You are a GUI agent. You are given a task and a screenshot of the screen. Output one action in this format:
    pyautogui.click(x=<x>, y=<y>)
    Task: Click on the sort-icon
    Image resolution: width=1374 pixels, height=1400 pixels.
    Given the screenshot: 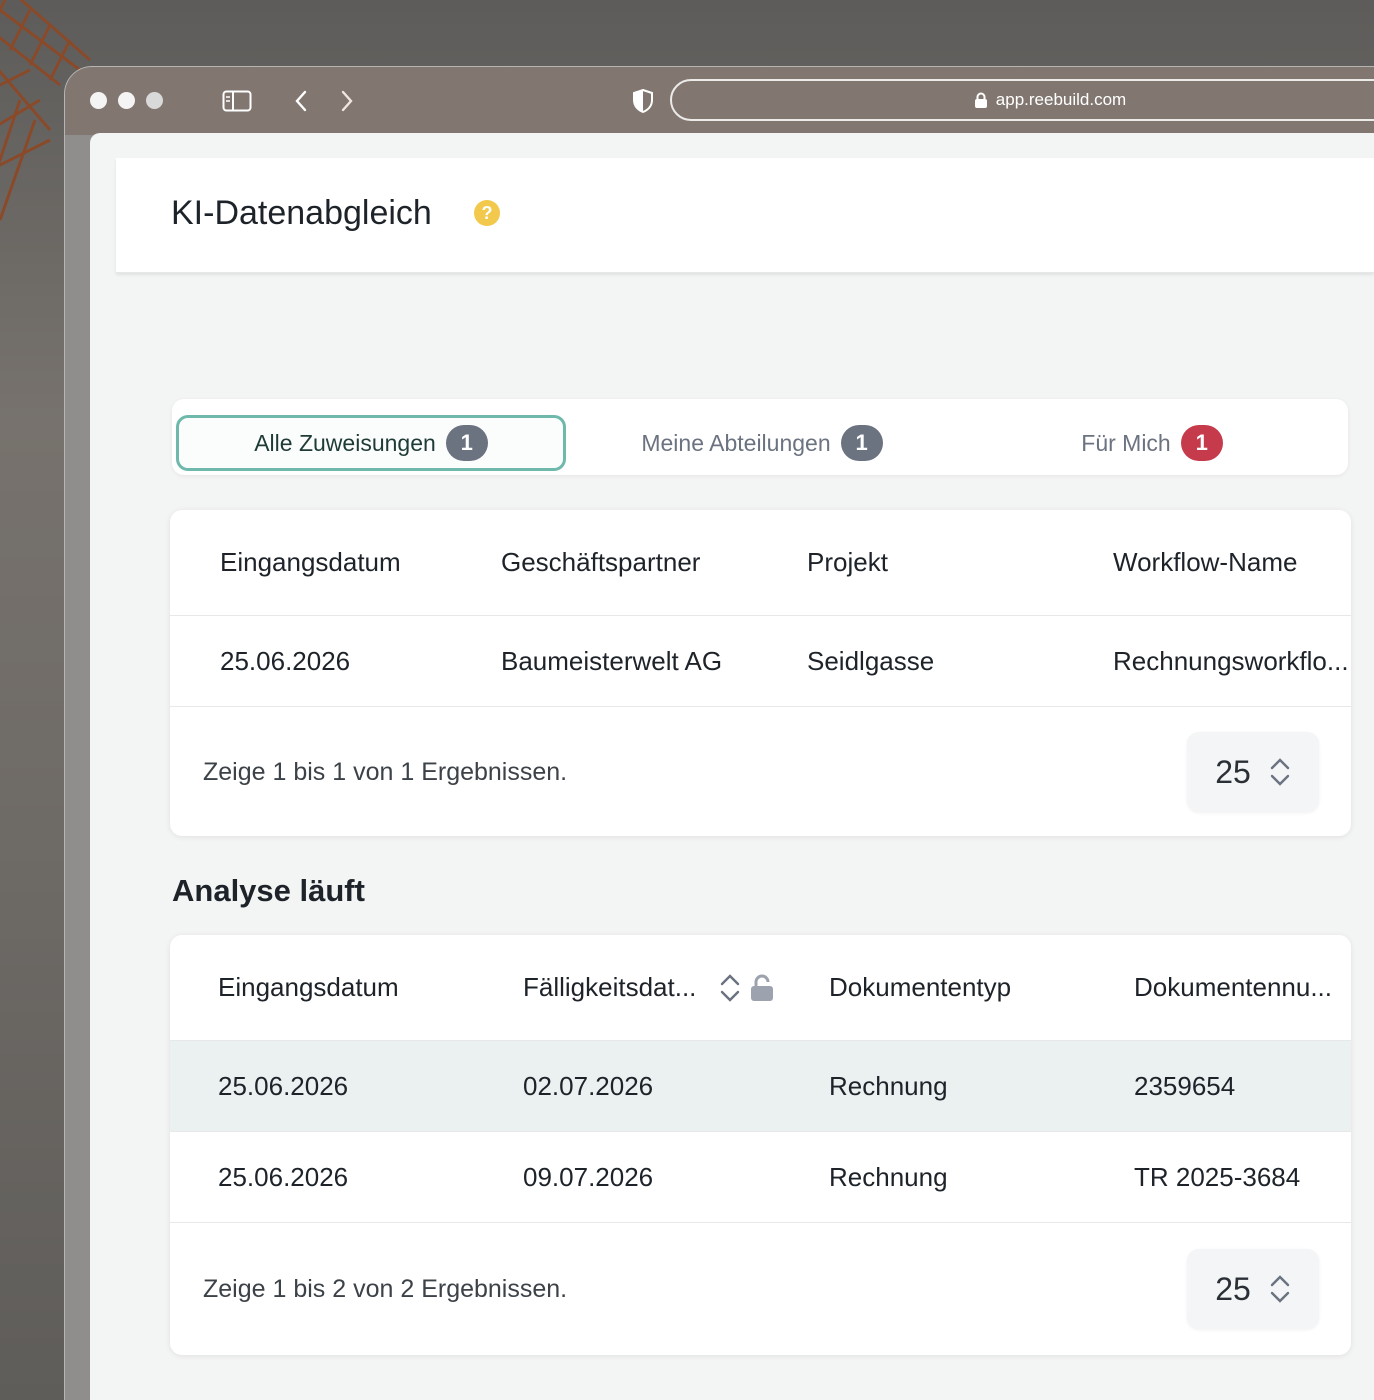 What is the action you would take?
    pyautogui.click(x=730, y=988)
    